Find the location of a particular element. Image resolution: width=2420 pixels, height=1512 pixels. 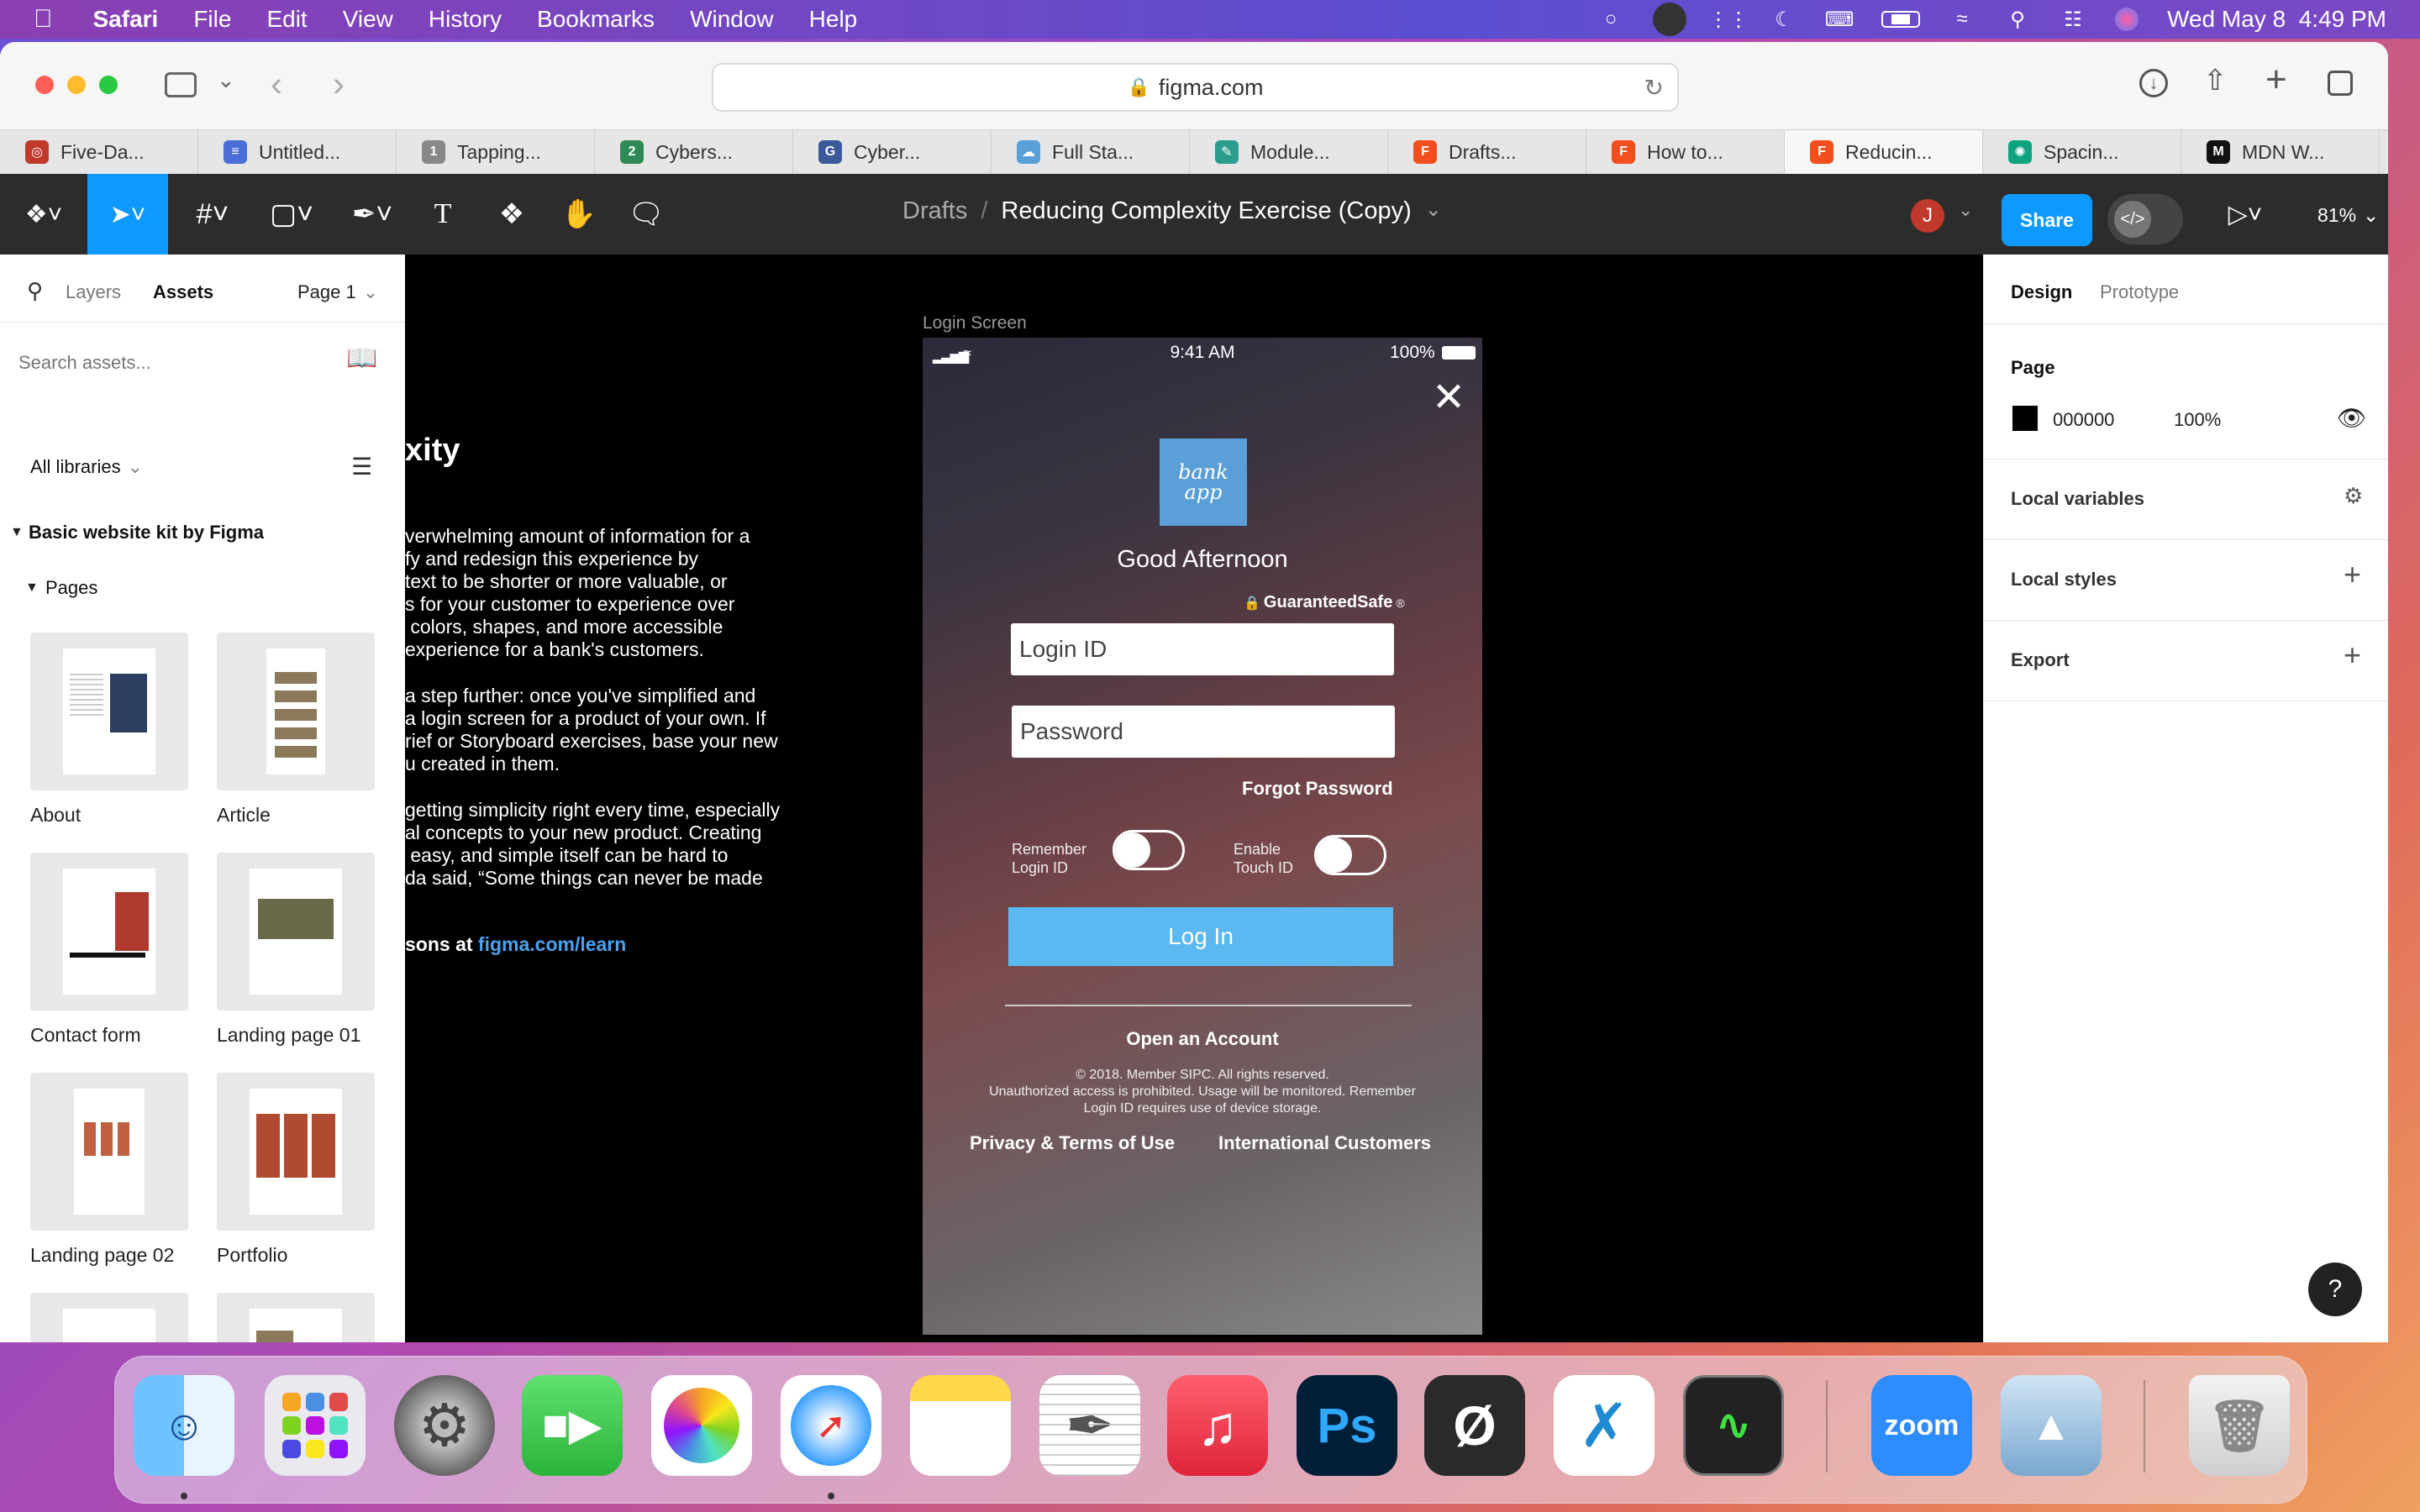

page-thumbnail-about is located at coordinates (109, 711).